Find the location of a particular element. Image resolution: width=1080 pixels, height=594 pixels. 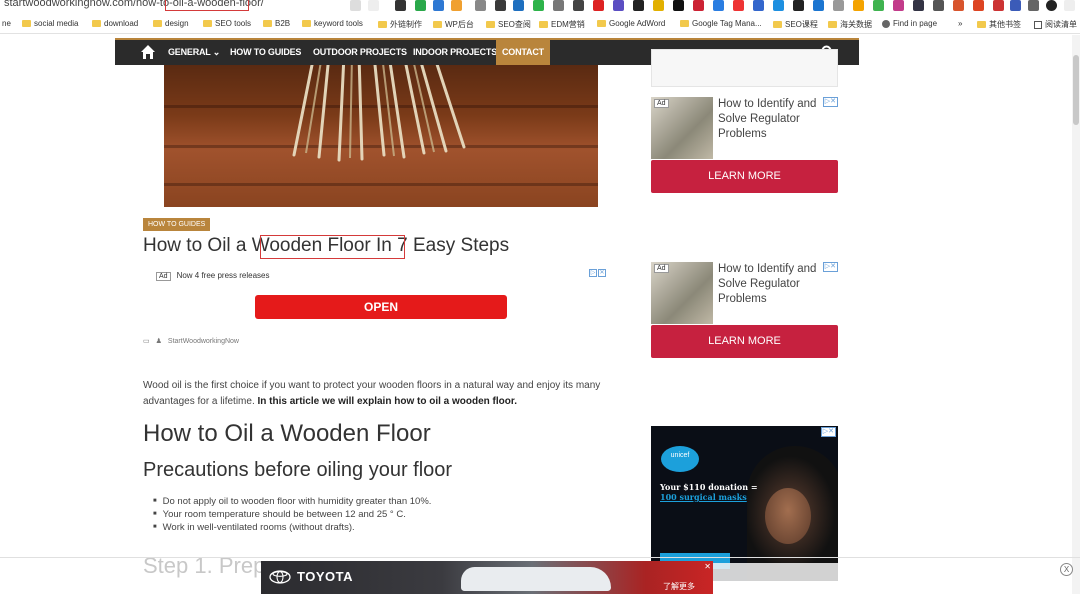

bookmark-item: Find in page is located at coordinates (909, 23).